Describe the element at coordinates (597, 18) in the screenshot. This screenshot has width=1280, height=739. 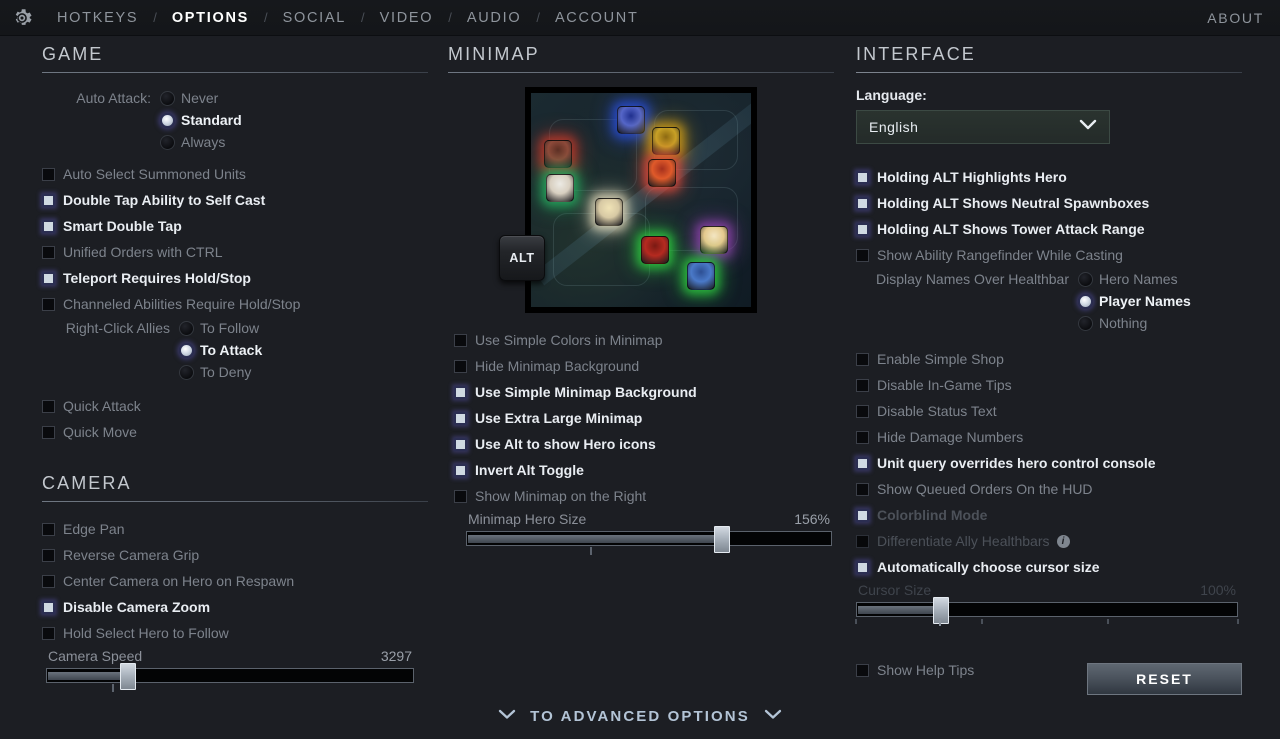
I see `nav-item-account: ACCOUNT` at that location.